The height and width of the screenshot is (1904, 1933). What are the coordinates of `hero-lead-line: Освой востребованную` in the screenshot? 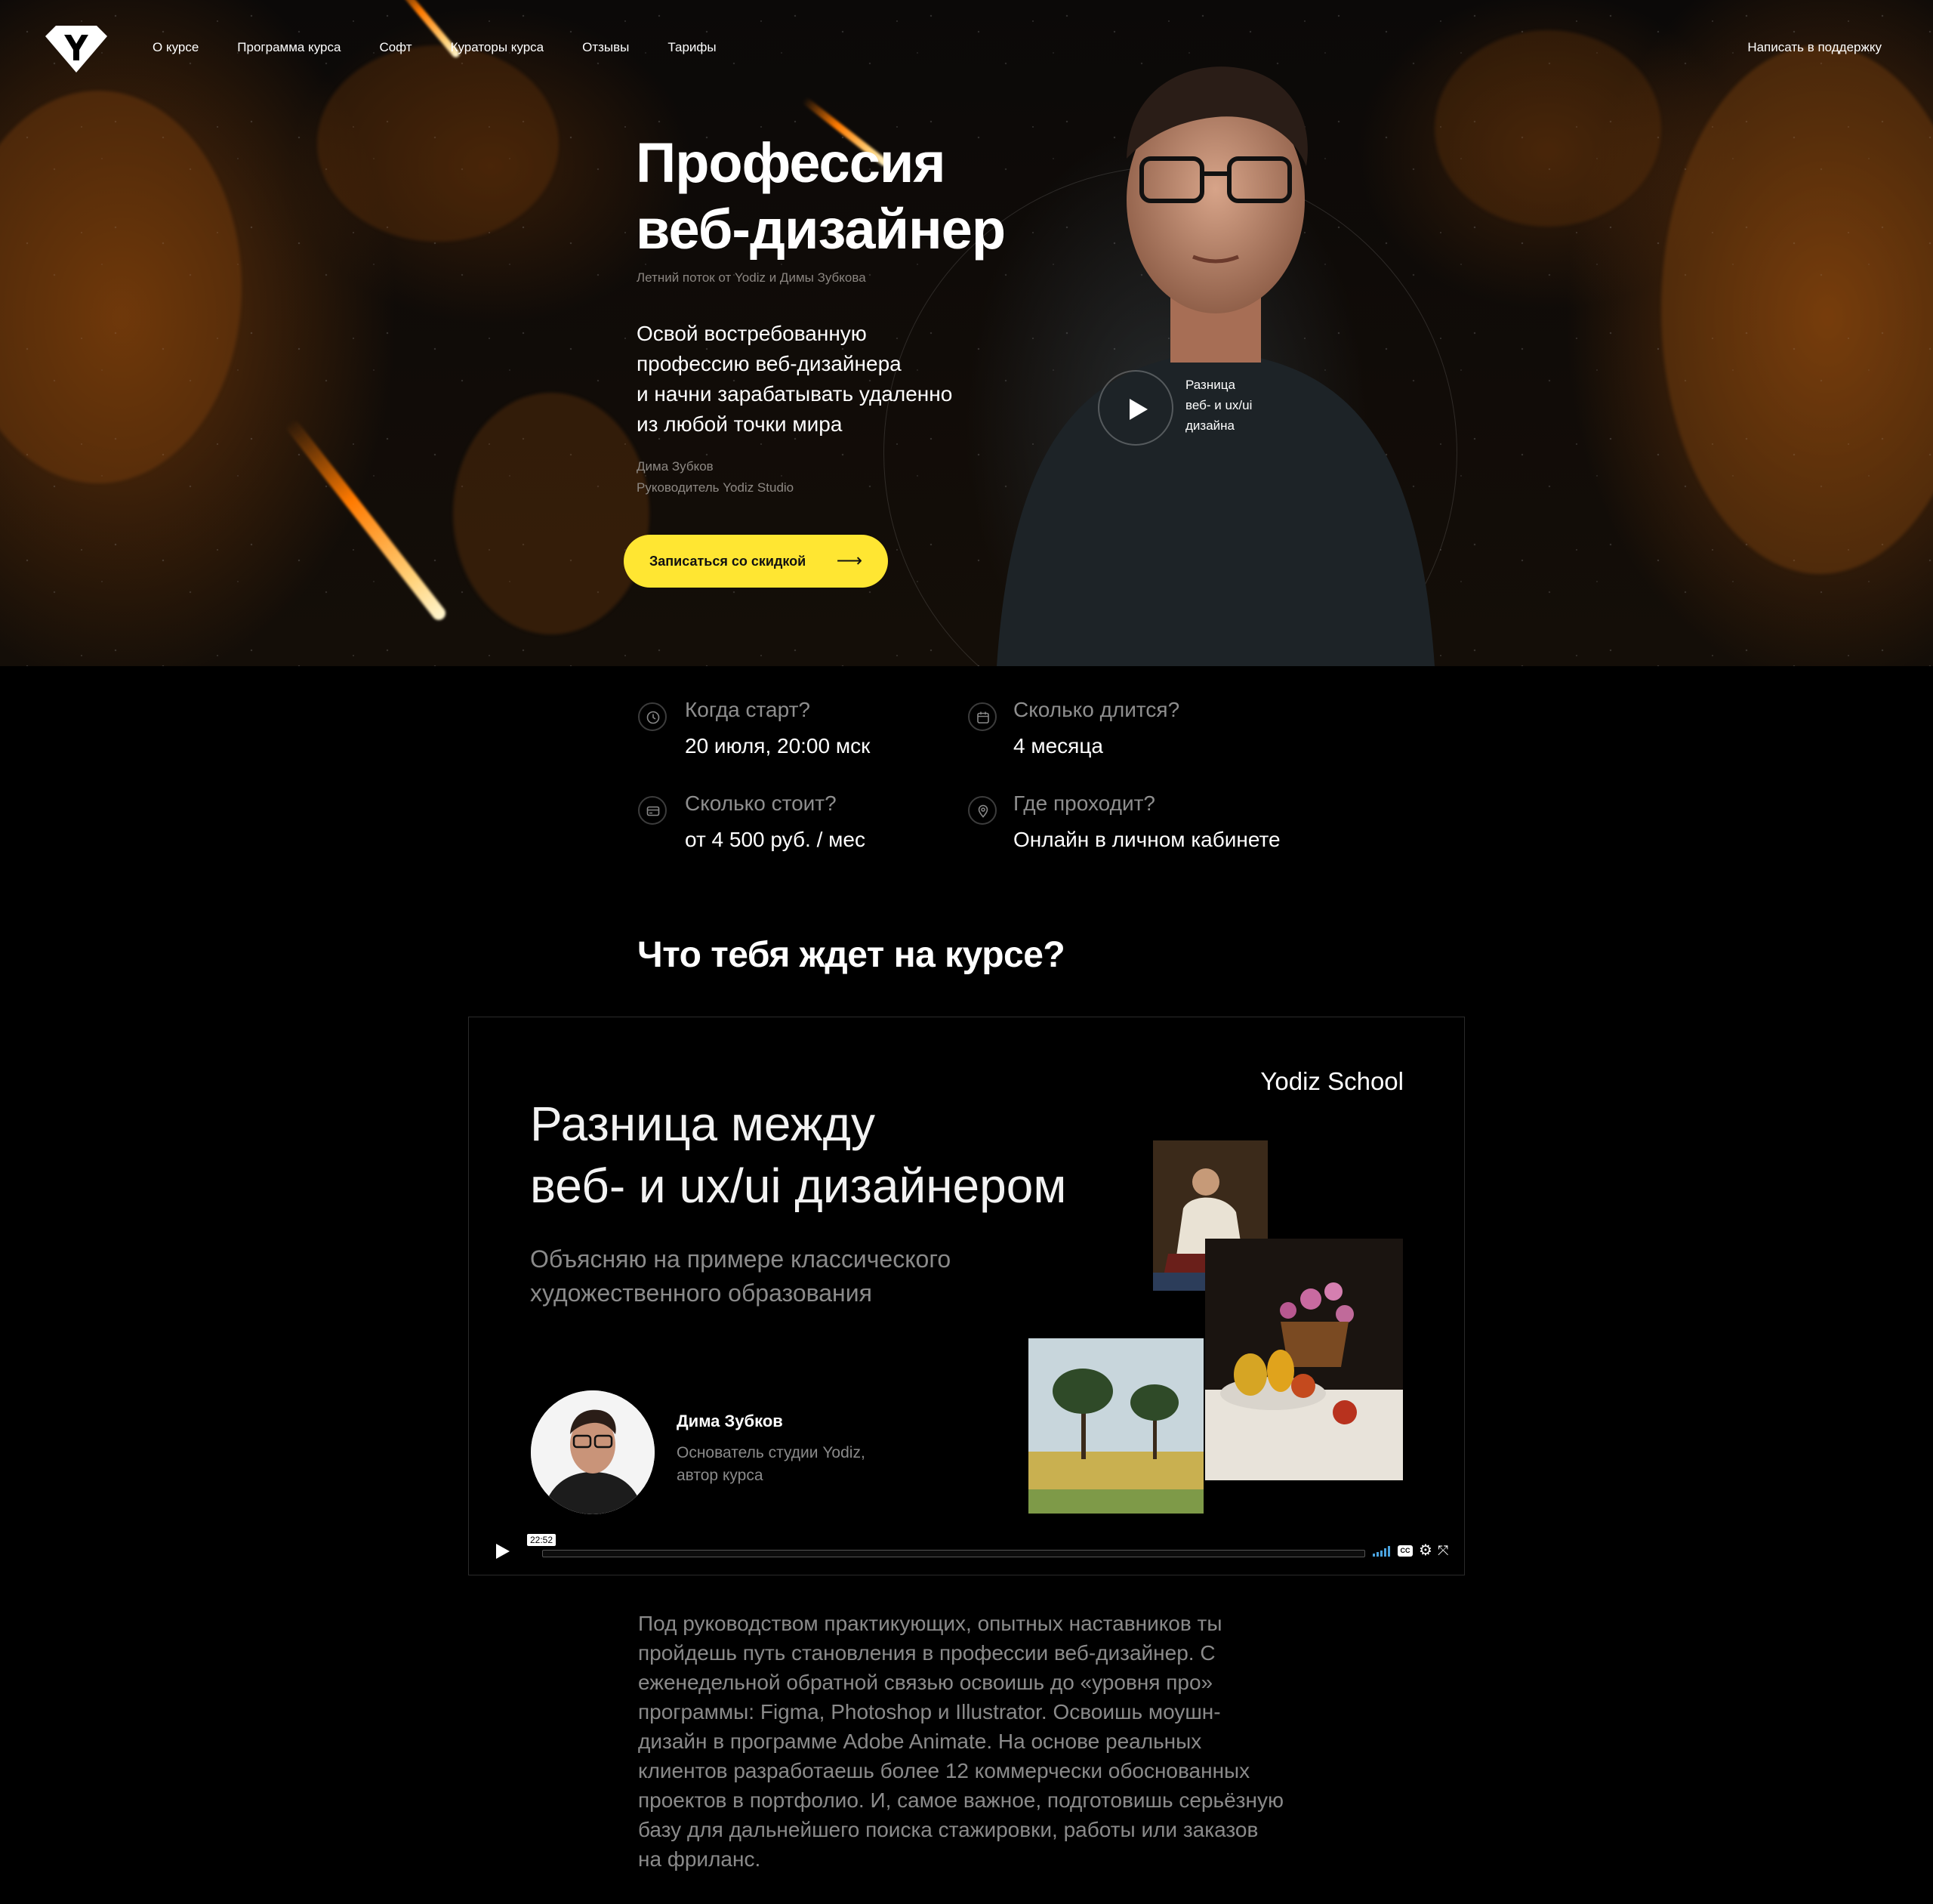 It's located at (752, 333).